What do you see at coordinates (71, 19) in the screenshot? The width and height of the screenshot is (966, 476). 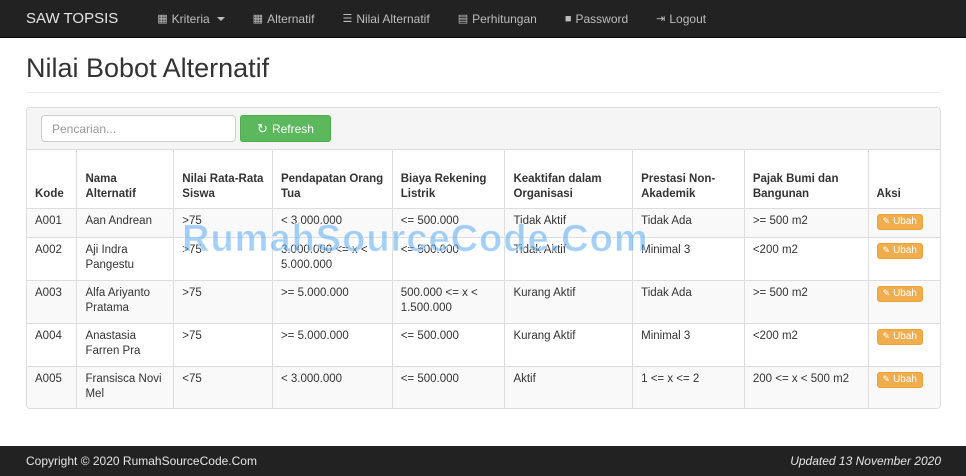 I see `brand-link: SAW TOPSIS` at bounding box center [71, 19].